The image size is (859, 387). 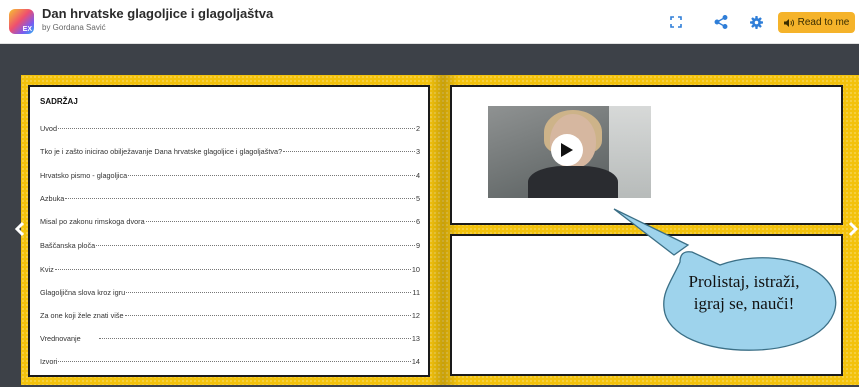 What do you see at coordinates (27, 29) in the screenshot?
I see `logo-badge: EX` at bounding box center [27, 29].